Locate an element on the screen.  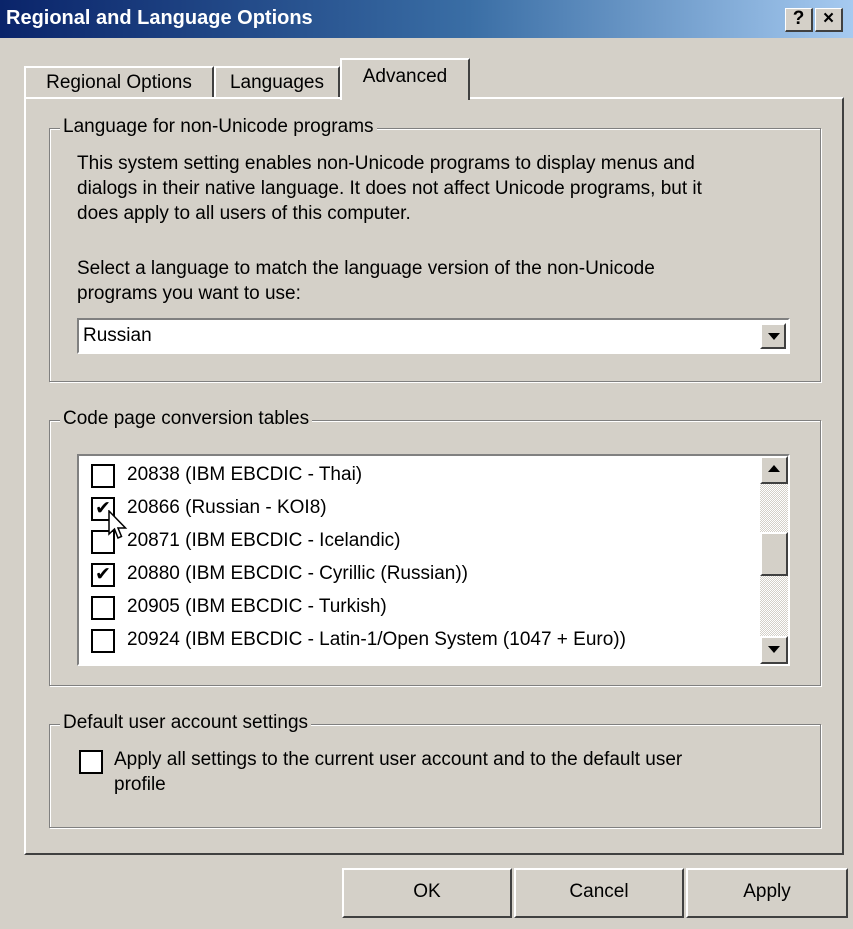
tab-languages: Languages is located at coordinates (277, 82).